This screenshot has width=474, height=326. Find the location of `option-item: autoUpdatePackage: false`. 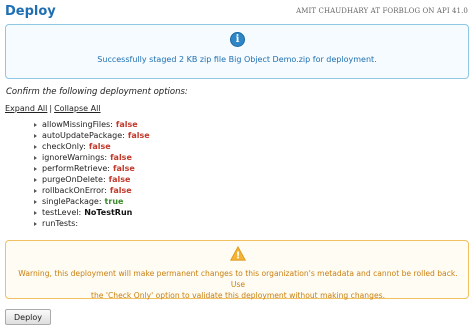

option-item: autoUpdatePackage: false is located at coordinates (92, 135).